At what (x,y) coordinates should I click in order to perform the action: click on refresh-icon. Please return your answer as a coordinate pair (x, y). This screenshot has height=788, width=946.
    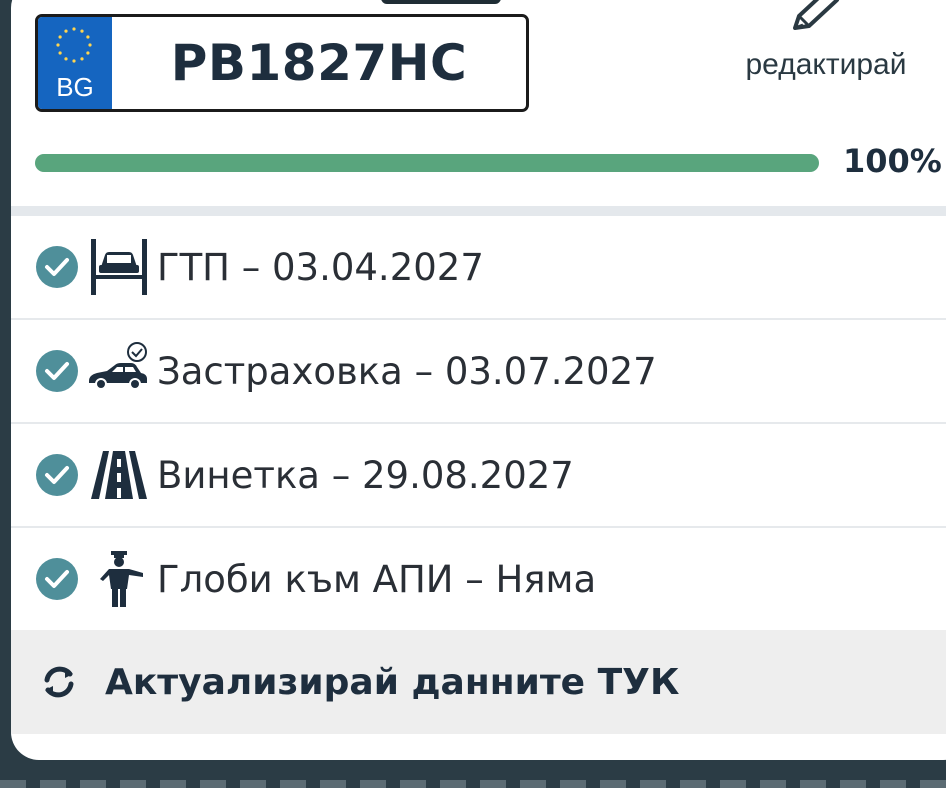
    Looking at the image, I should click on (59, 682).